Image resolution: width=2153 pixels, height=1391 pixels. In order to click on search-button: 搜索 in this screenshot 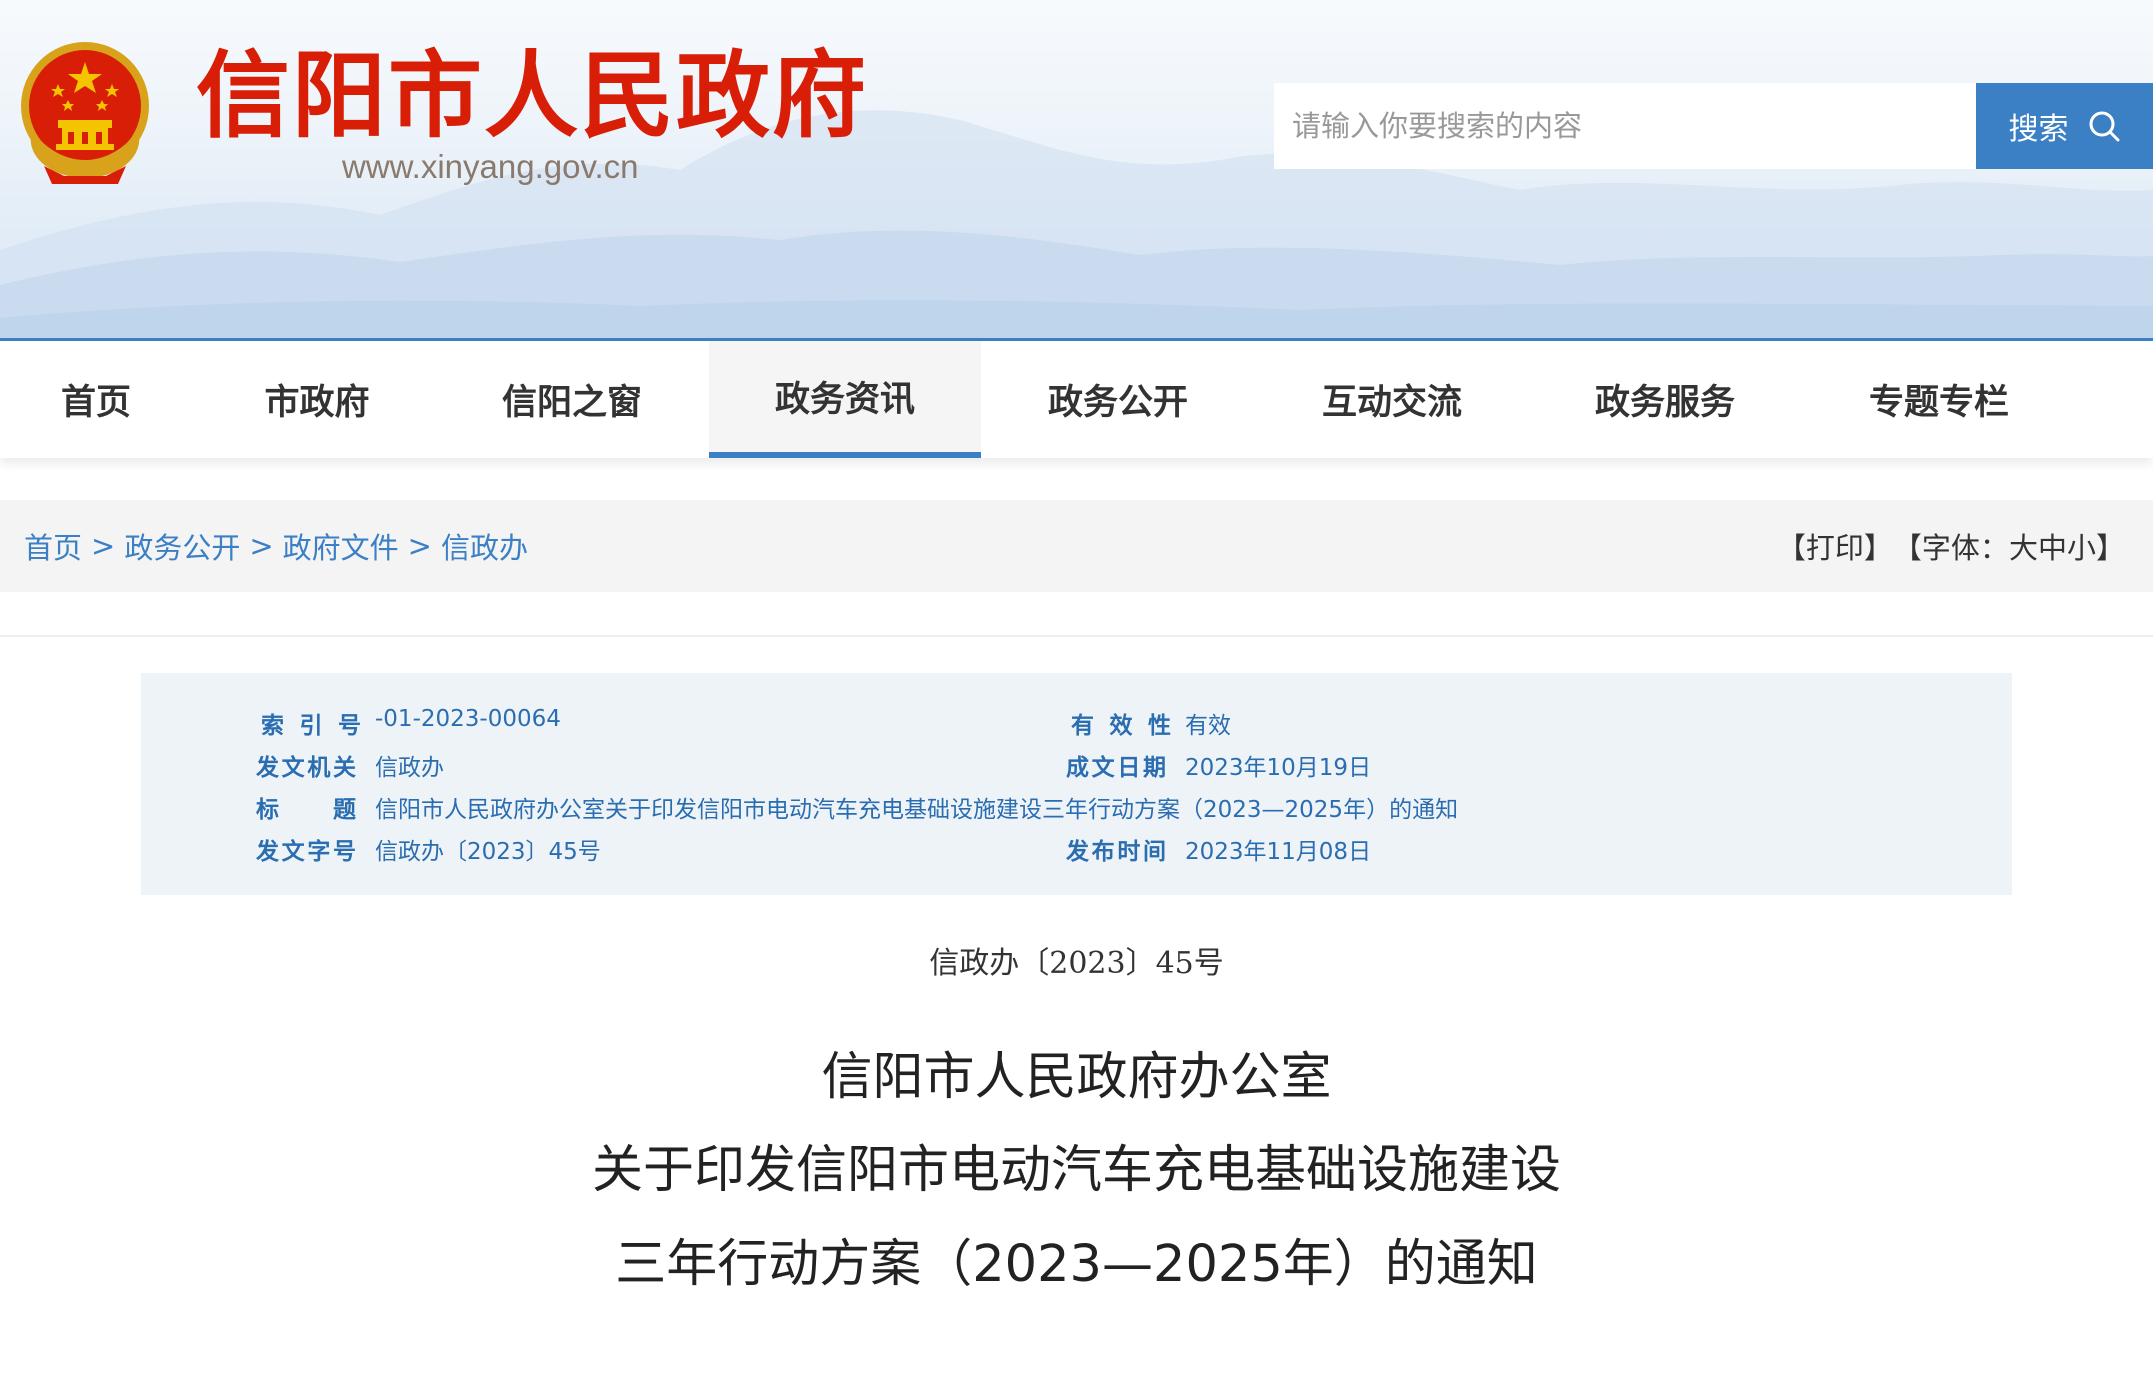, I will do `click(2064, 126)`.